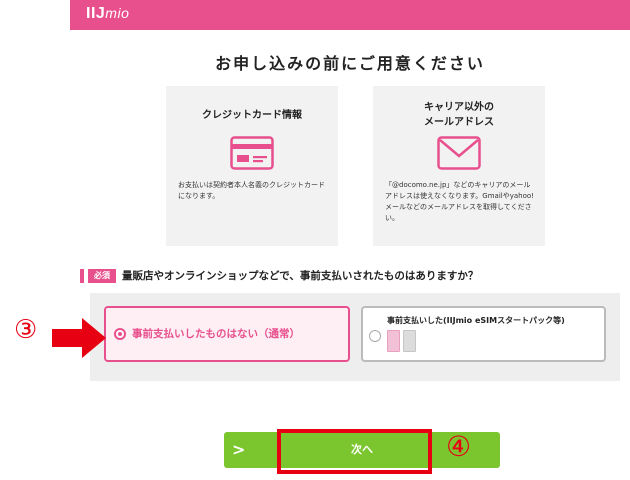 The height and width of the screenshot is (480, 630). Describe the element at coordinates (251, 190) in the screenshot. I see `card-description: お支払いは契約者本人名義のクレジットカードになります。` at that location.